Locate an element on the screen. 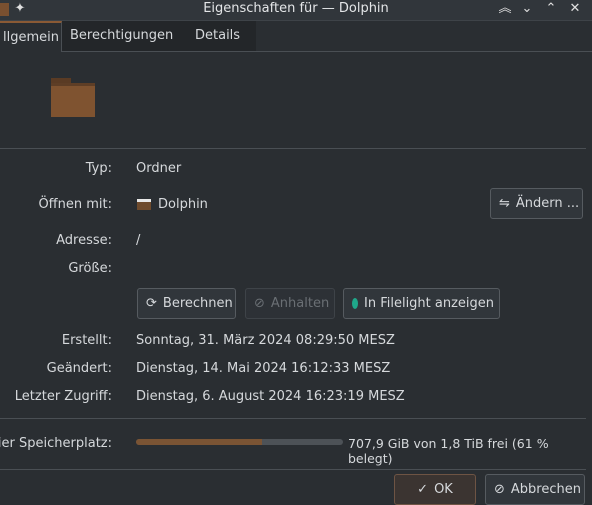 This screenshot has width=592, height=505. modified-label: Geändert: is located at coordinates (79, 368).